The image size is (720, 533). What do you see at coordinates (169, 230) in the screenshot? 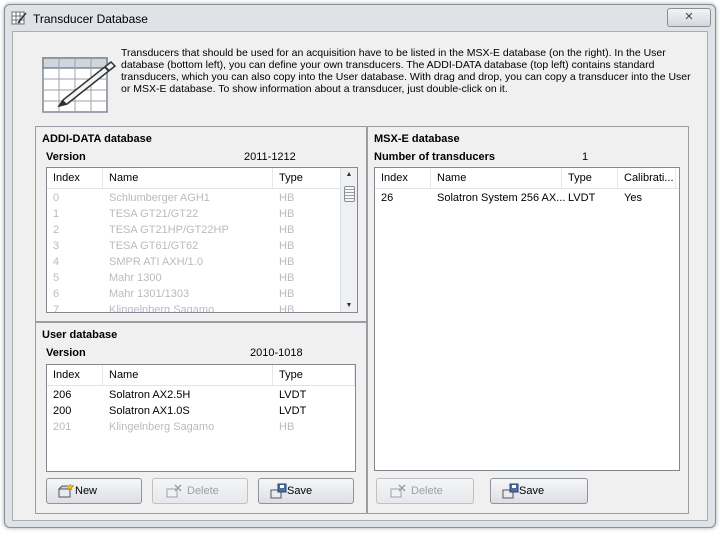
I see `name-cell: TESA GT21HP/GT22HP` at bounding box center [169, 230].